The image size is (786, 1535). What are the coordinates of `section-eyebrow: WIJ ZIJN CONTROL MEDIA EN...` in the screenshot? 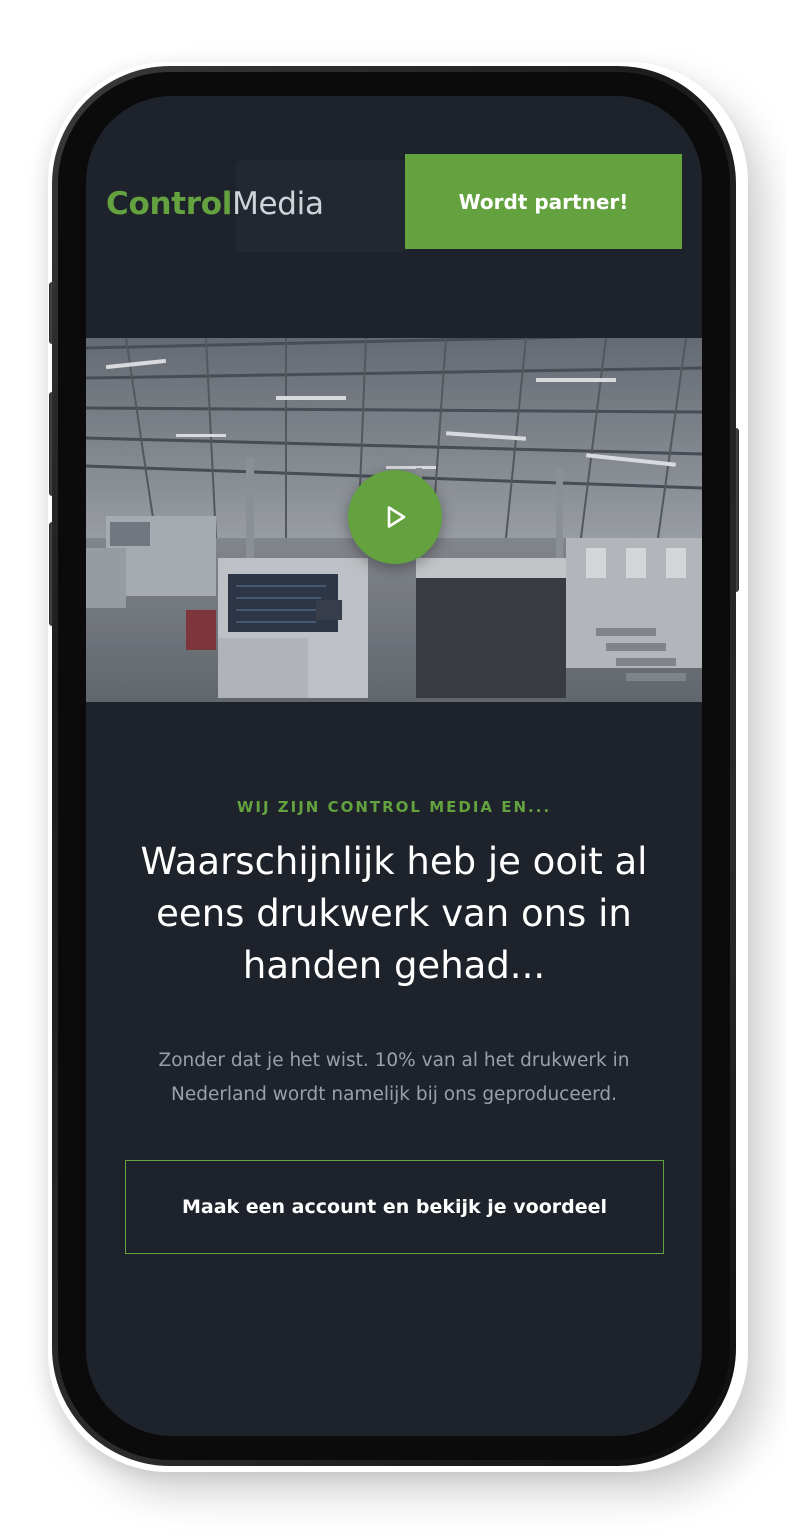 It's located at (394, 807).